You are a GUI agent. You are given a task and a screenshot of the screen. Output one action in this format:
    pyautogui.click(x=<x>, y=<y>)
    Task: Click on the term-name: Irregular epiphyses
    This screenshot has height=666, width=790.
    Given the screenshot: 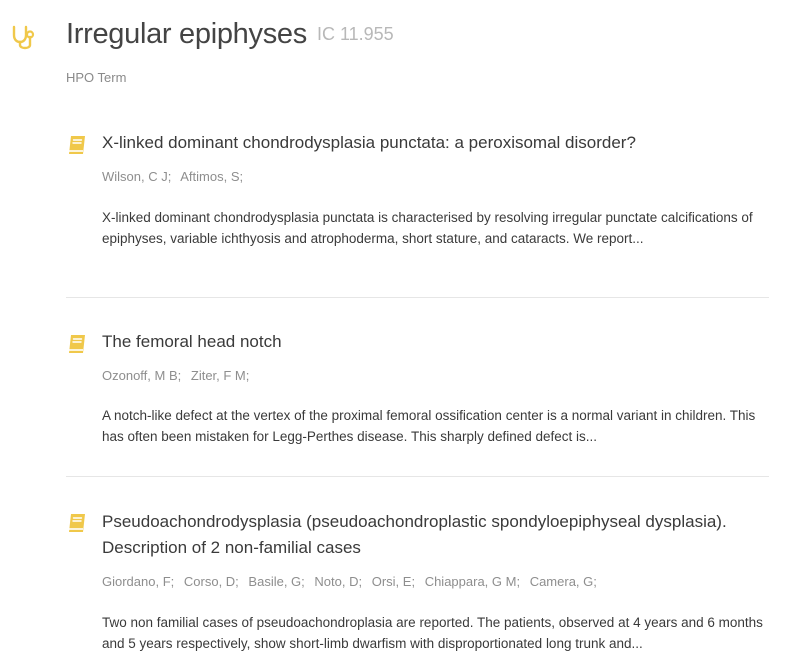 What is the action you would take?
    pyautogui.click(x=186, y=34)
    